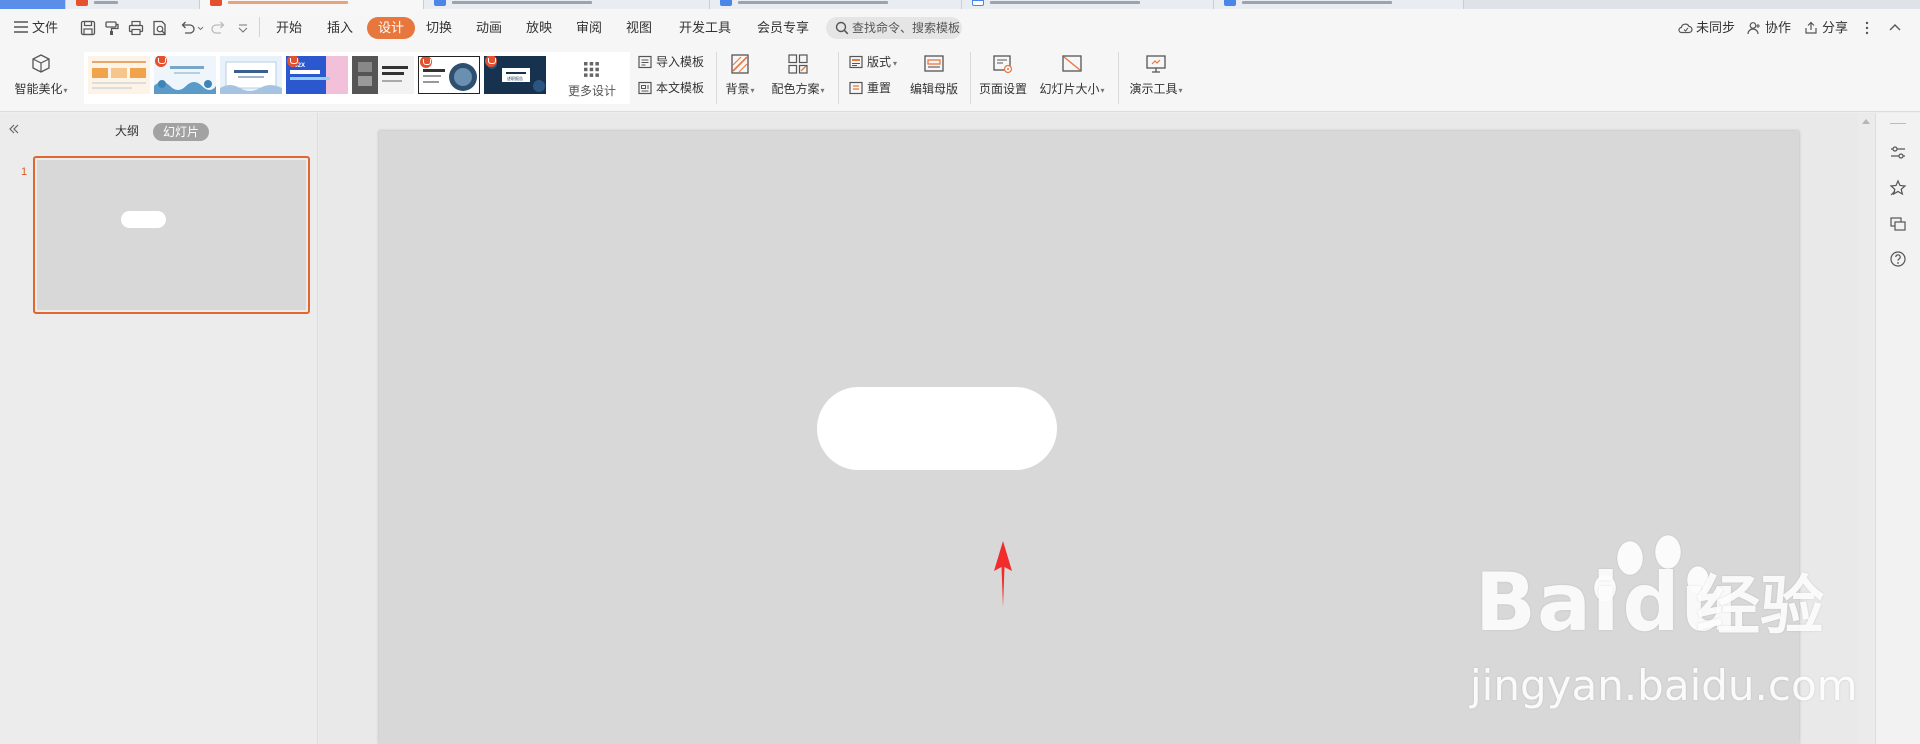  I want to click on command-search: 查找命令、搜索模板, so click(894, 28).